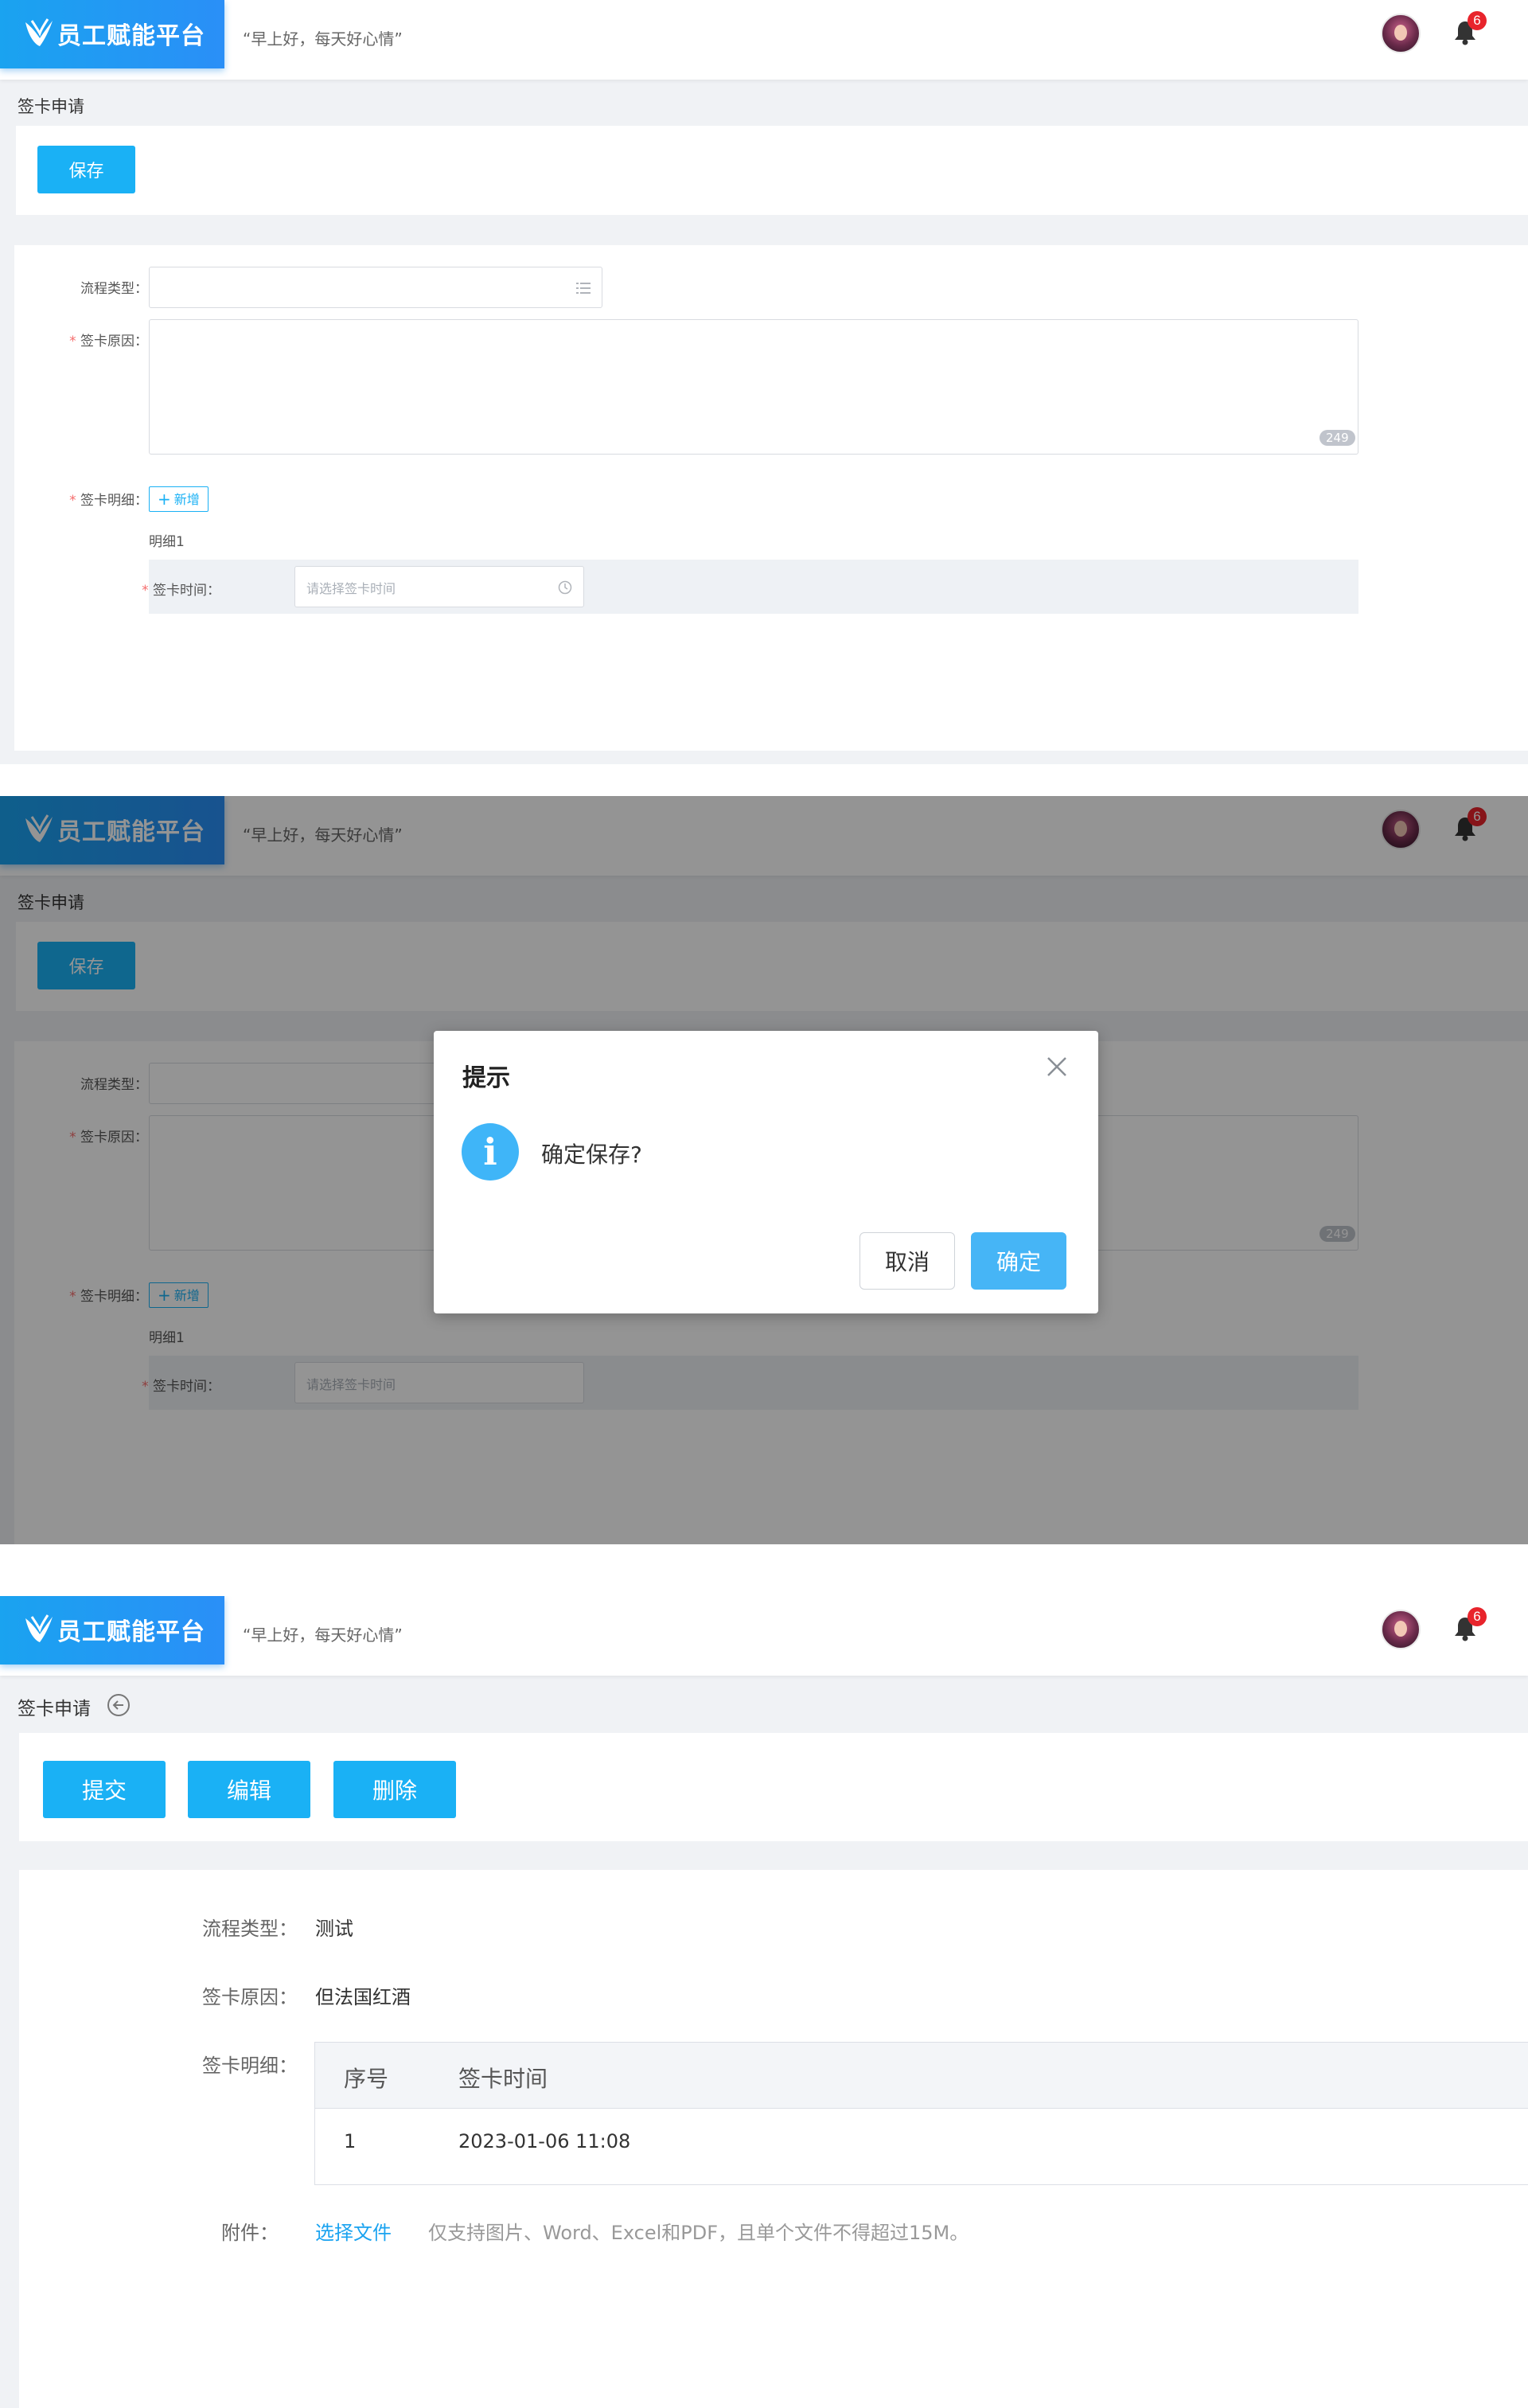 This screenshot has height=2408, width=1528. Describe the element at coordinates (86, 169) in the screenshot. I see `save-button: 保存` at that location.